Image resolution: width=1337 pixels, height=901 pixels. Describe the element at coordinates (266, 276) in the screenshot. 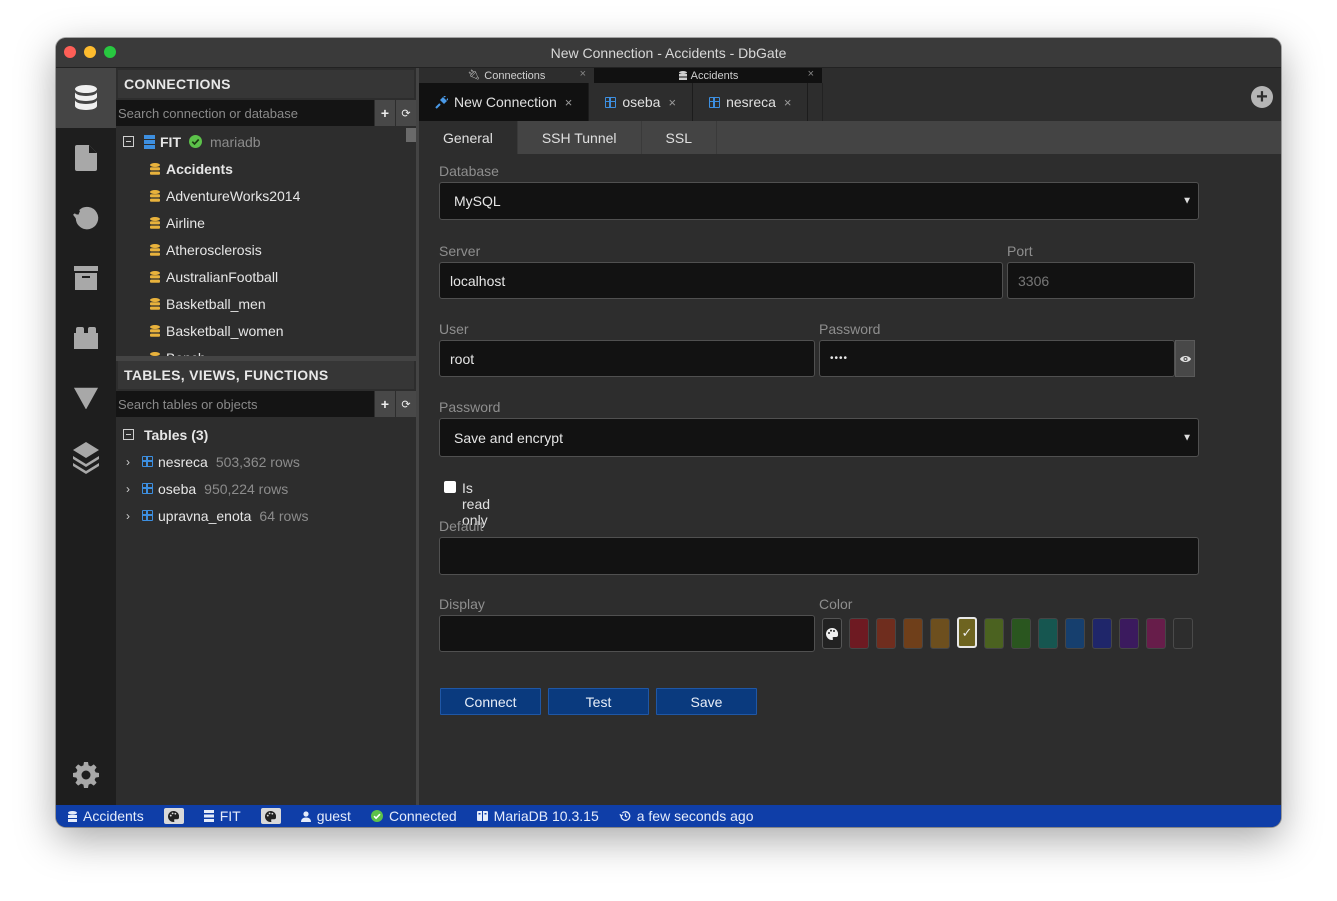

I see `database-item: AustralianFootball` at that location.